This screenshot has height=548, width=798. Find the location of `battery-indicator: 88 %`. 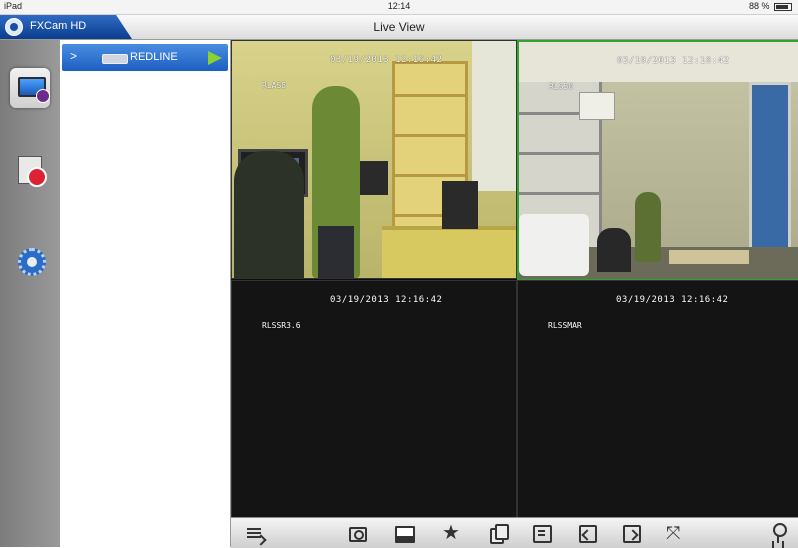

battery-indicator: 88 % is located at coordinates (770, 6).